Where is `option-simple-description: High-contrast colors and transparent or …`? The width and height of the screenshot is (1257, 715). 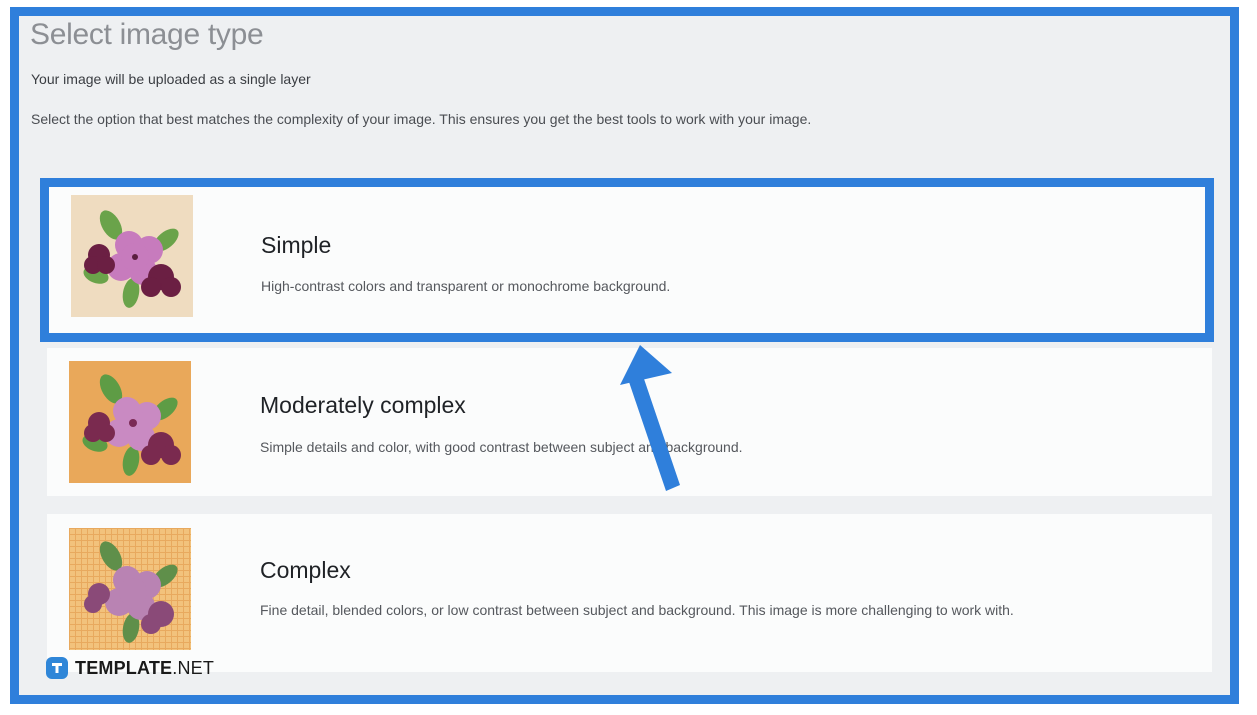 option-simple-description: High-contrast colors and transparent or … is located at coordinates (466, 286).